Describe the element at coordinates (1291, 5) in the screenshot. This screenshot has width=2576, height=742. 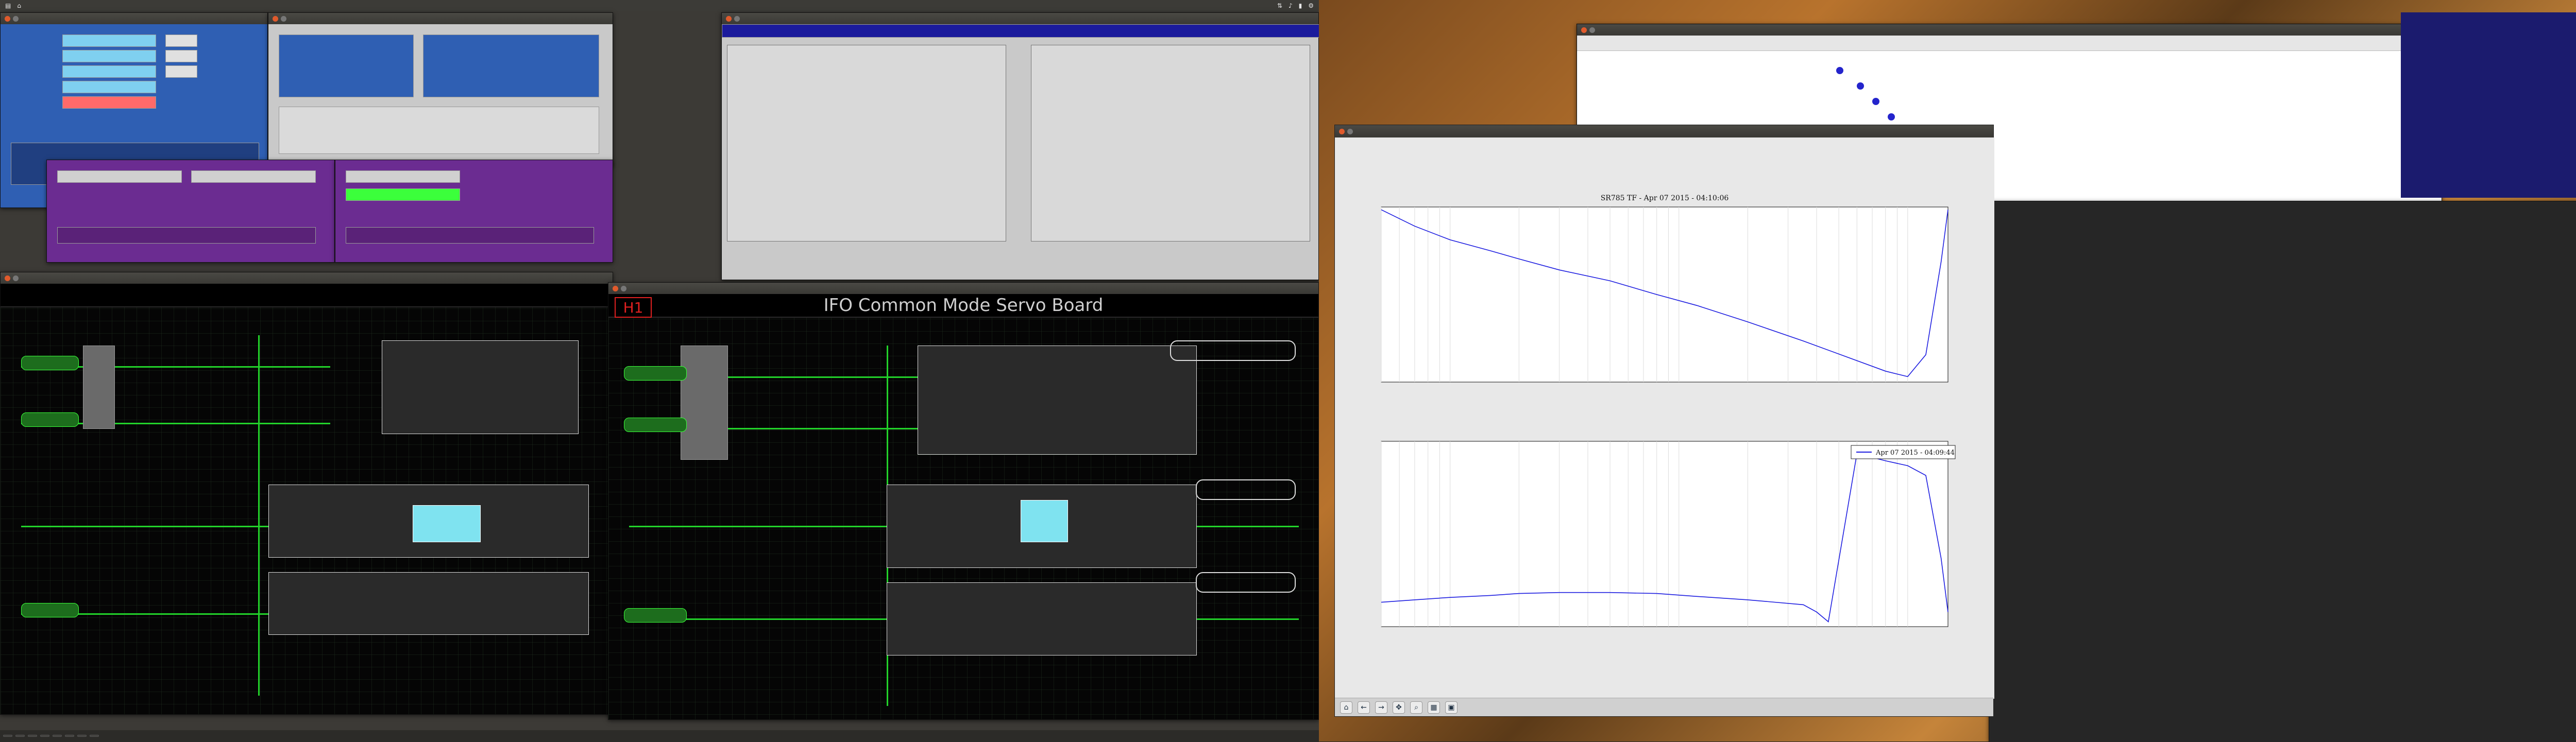
I see `volume-icon: ♪` at that location.